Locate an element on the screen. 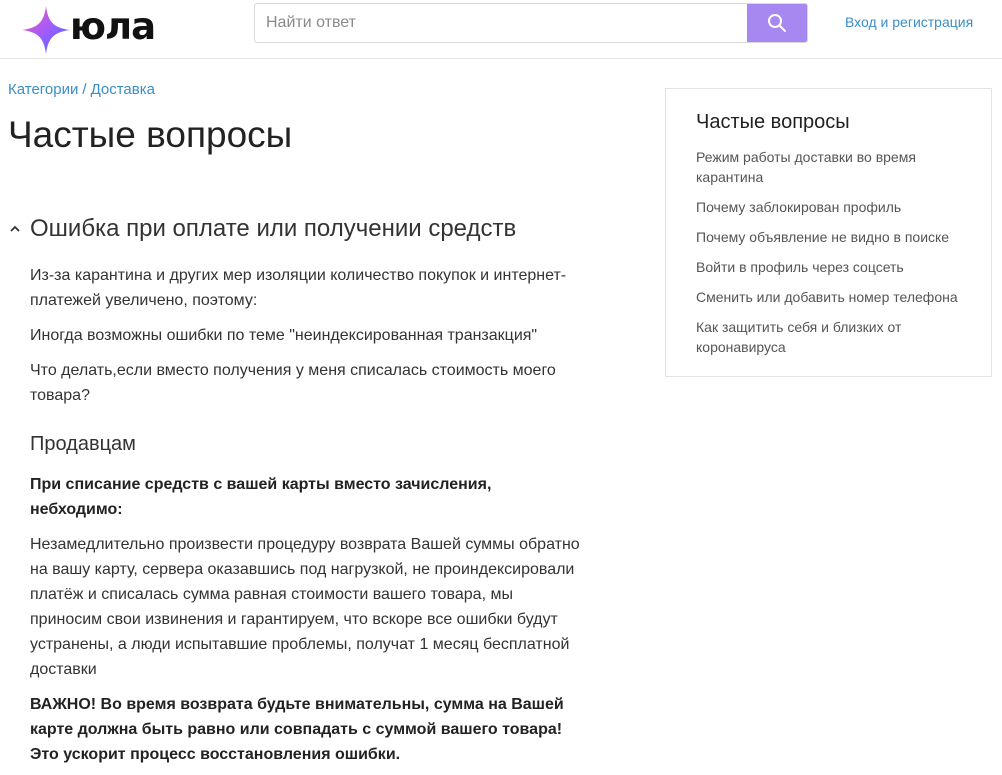  site-header: юла Вход и регистрация is located at coordinates (501, 29).